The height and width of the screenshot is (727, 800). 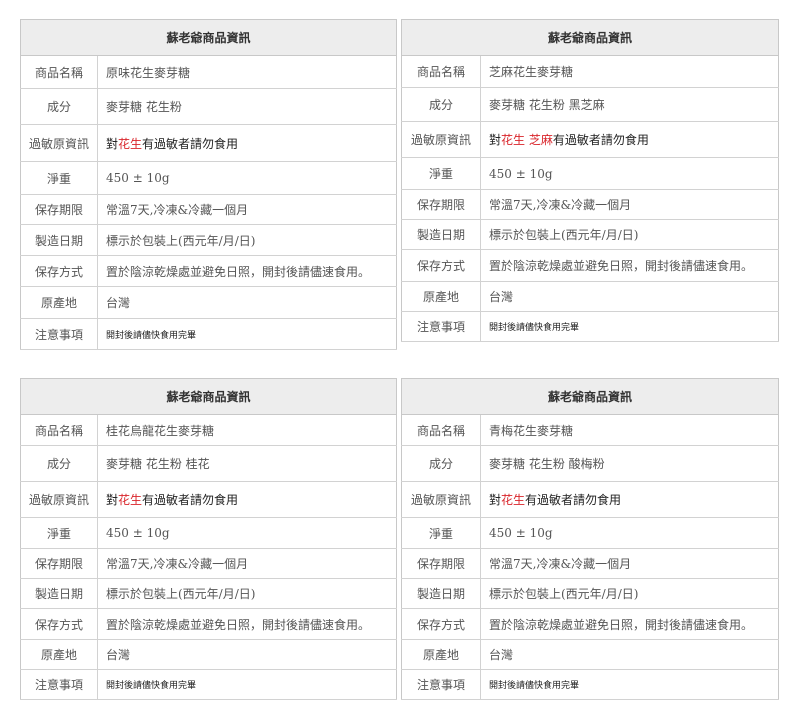 I want to click on ingredients-value: 麥芽糖 花生粉 黑芝麻, so click(x=629, y=104).